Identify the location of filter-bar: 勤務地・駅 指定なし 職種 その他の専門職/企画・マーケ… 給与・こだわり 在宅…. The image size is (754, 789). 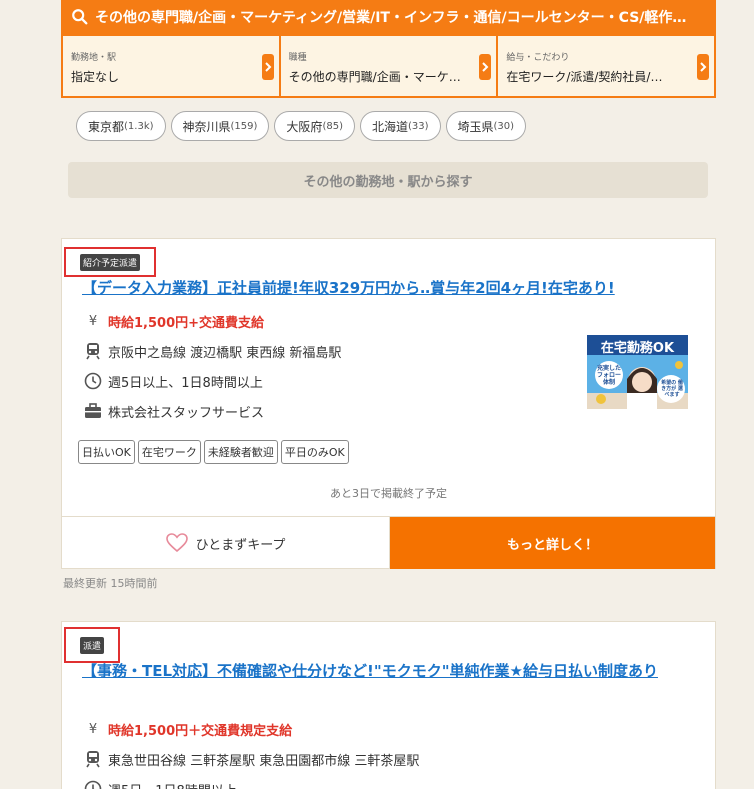
(388, 66).